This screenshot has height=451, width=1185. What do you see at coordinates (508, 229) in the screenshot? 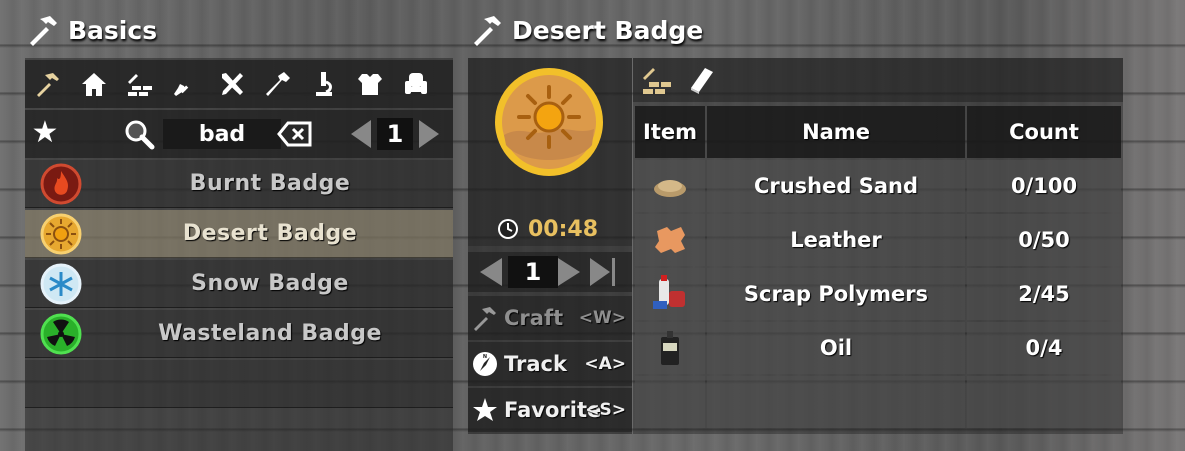
I see `clock-icon` at bounding box center [508, 229].